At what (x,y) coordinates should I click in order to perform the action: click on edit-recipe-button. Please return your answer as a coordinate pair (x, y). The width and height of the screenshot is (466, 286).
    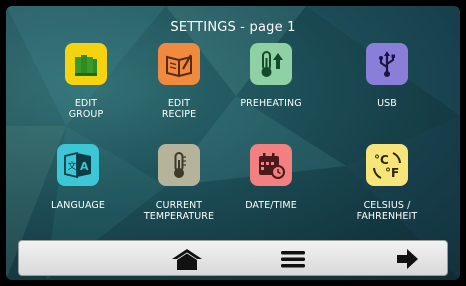
    Looking at the image, I should click on (179, 64).